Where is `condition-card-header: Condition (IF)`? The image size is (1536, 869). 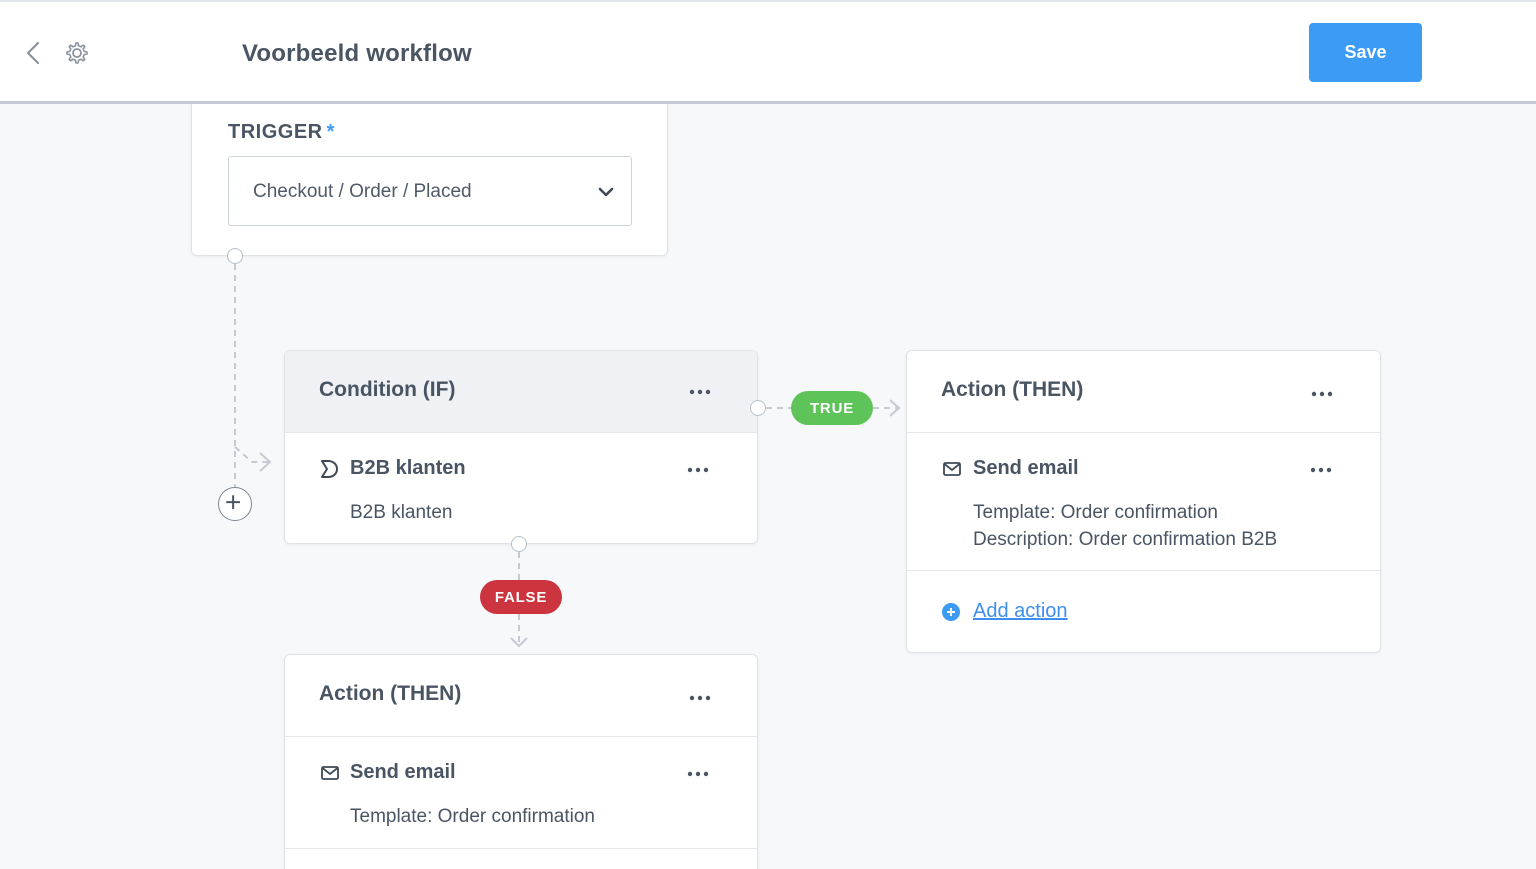 condition-card-header: Condition (IF) is located at coordinates (521, 392).